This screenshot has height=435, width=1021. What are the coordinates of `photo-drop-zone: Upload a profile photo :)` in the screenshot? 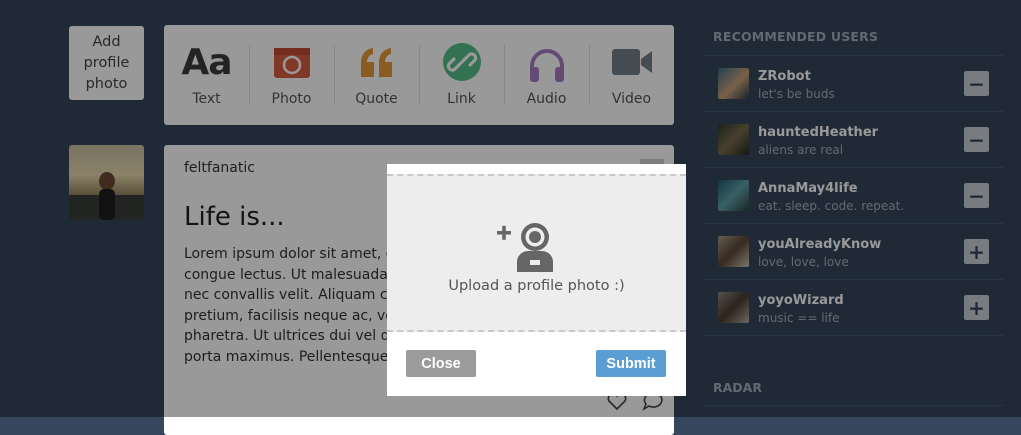 It's located at (536, 253).